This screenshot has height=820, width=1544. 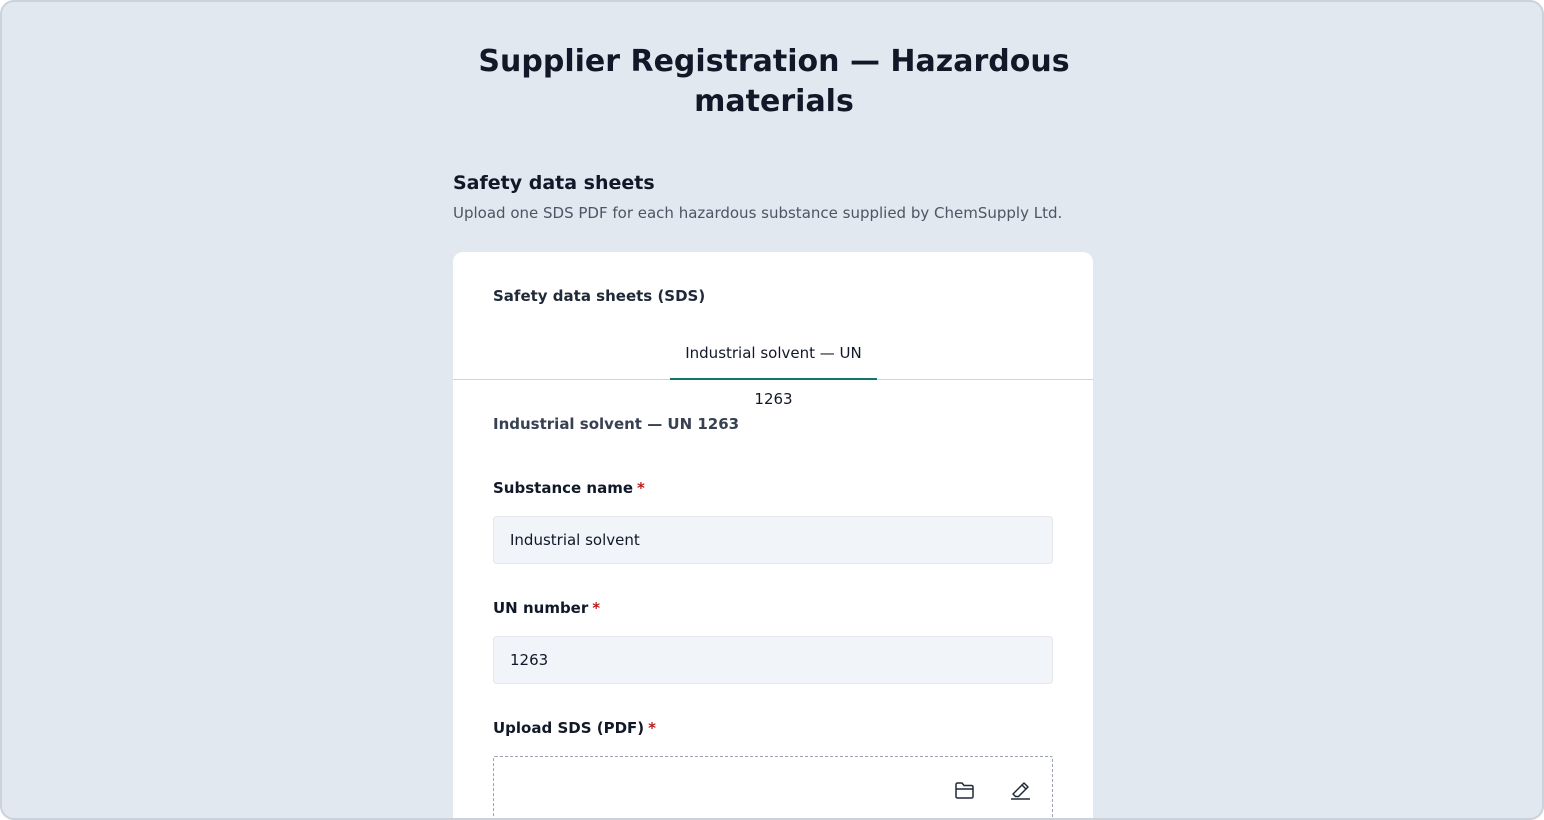 I want to click on tab-industrial-solvent: Industrial solvent — UN 1263, so click(x=773, y=369).